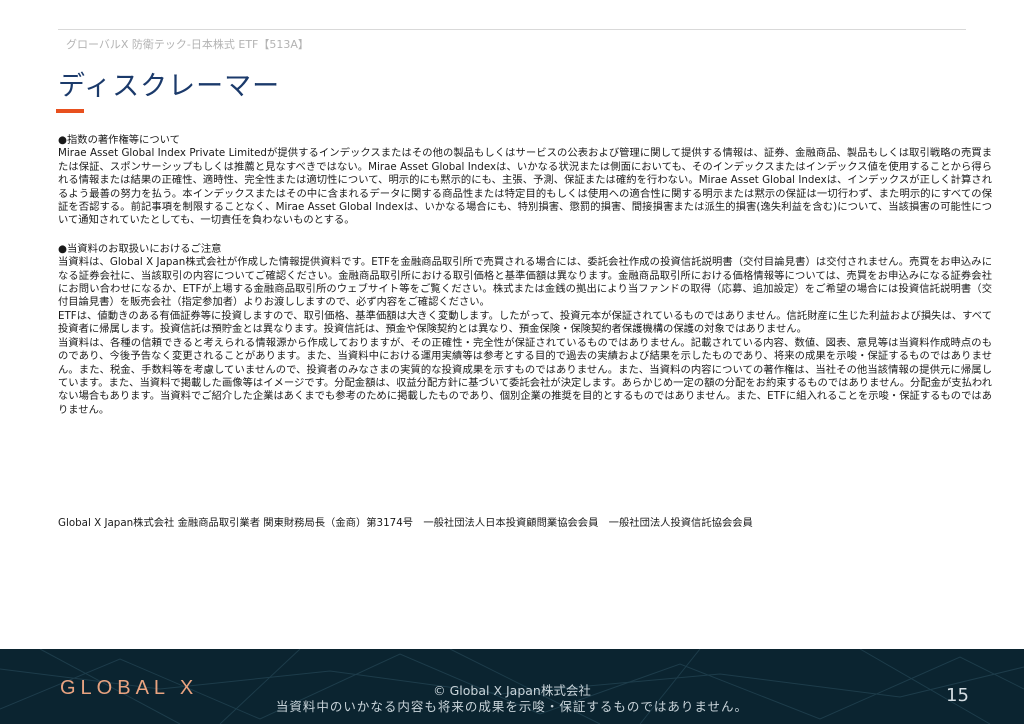 This screenshot has width=1024, height=724. What do you see at coordinates (70, 111) in the screenshot?
I see `title-accent-bar` at bounding box center [70, 111].